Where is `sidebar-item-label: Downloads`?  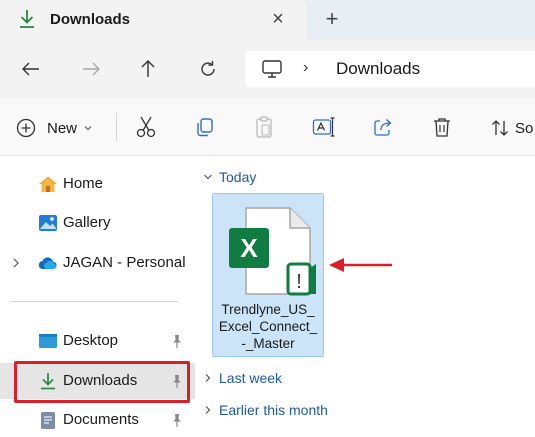
sidebar-item-label: Downloads is located at coordinates (100, 380).